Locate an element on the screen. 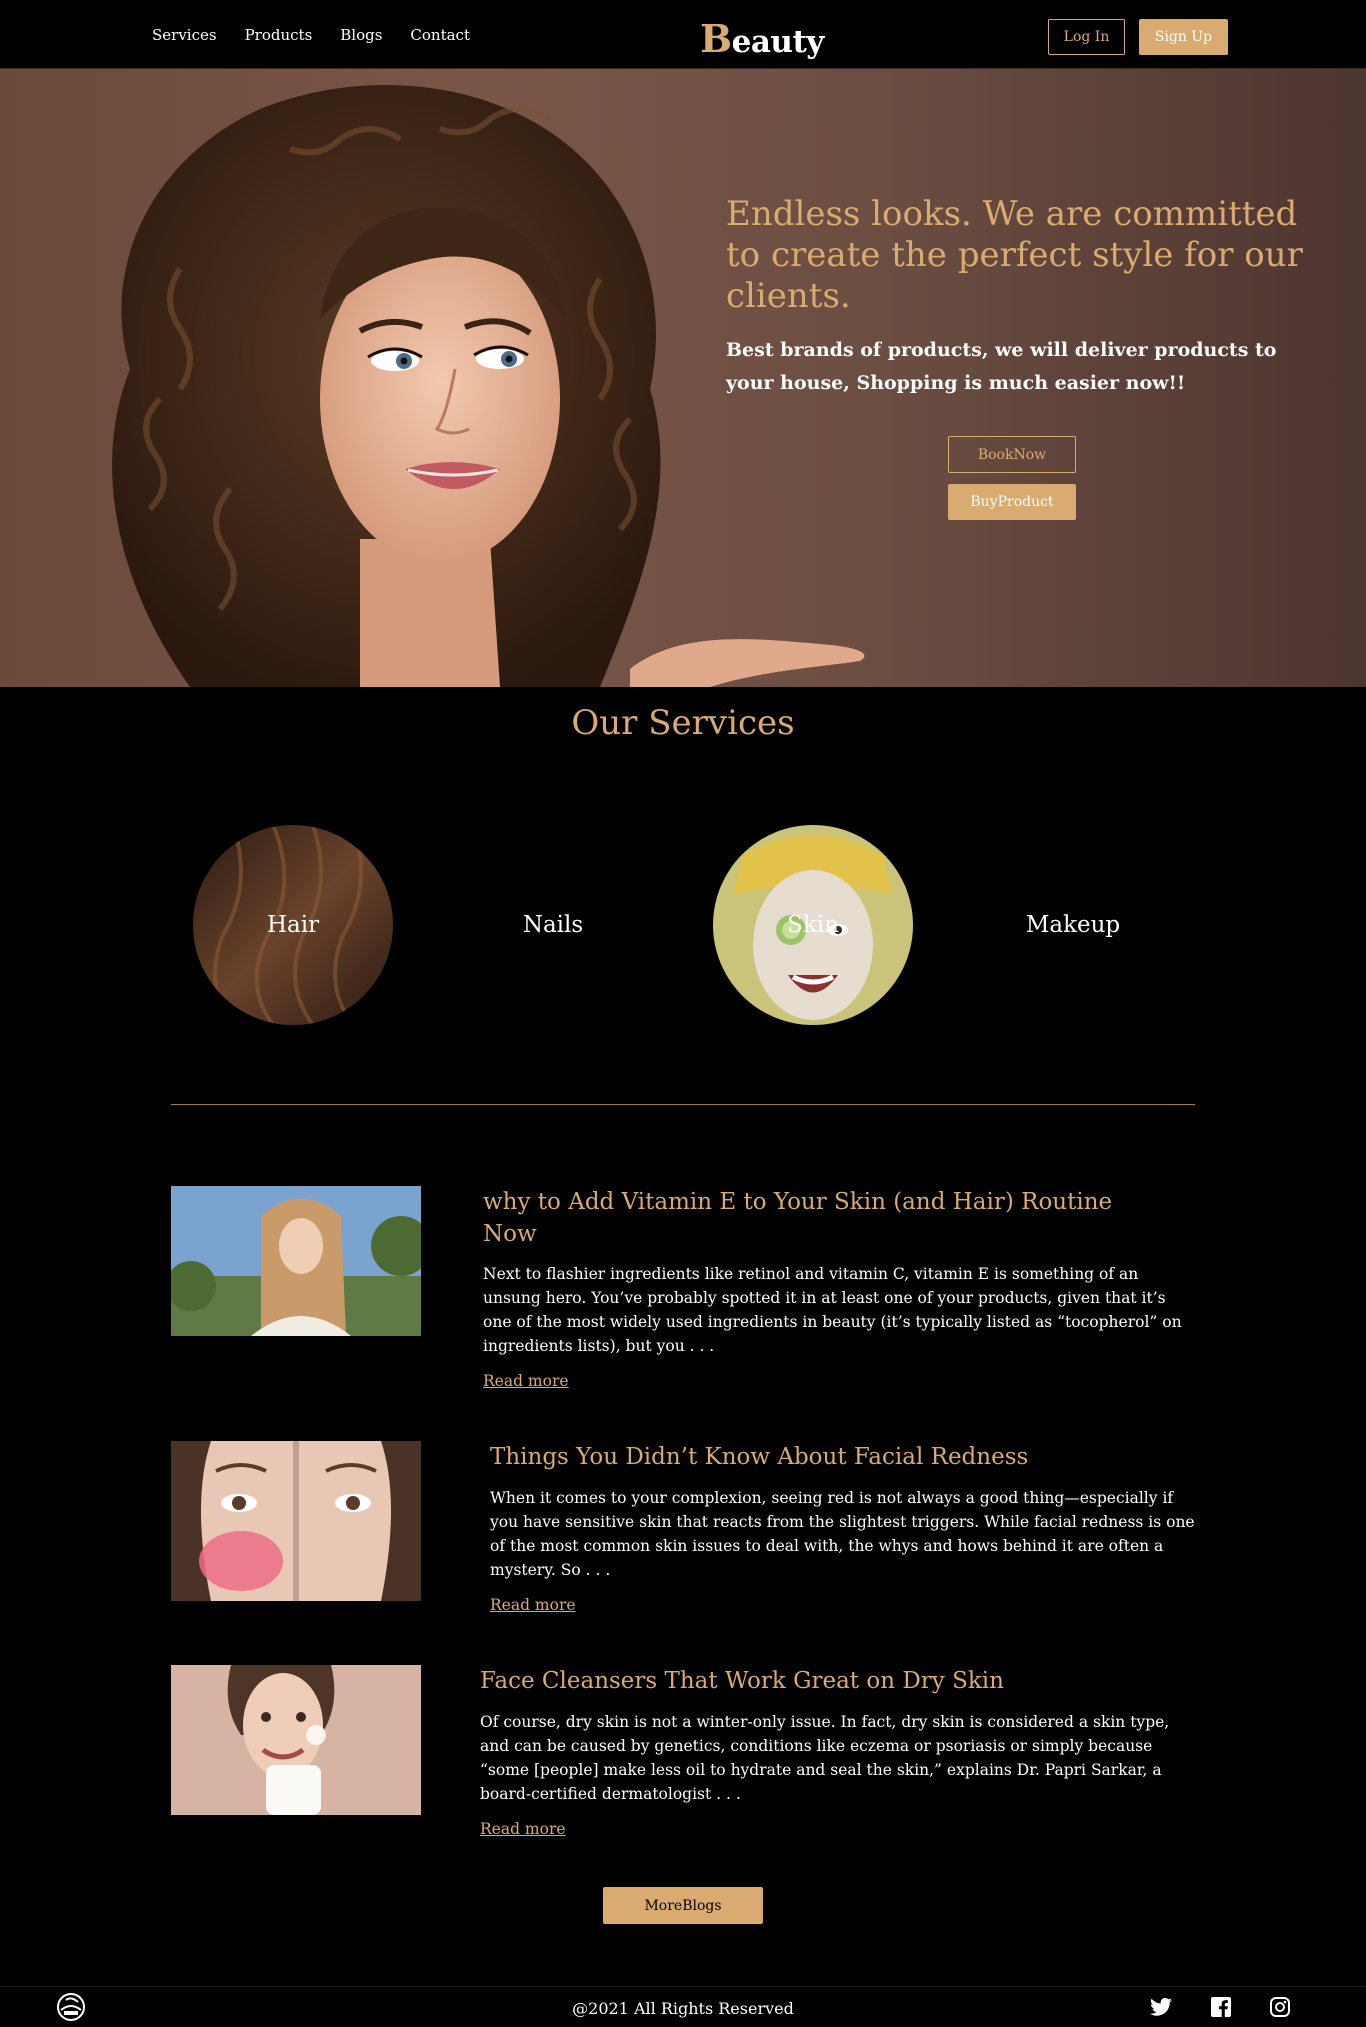 The height and width of the screenshot is (2027, 1366). service-label-skin: Skin is located at coordinates (813, 925).